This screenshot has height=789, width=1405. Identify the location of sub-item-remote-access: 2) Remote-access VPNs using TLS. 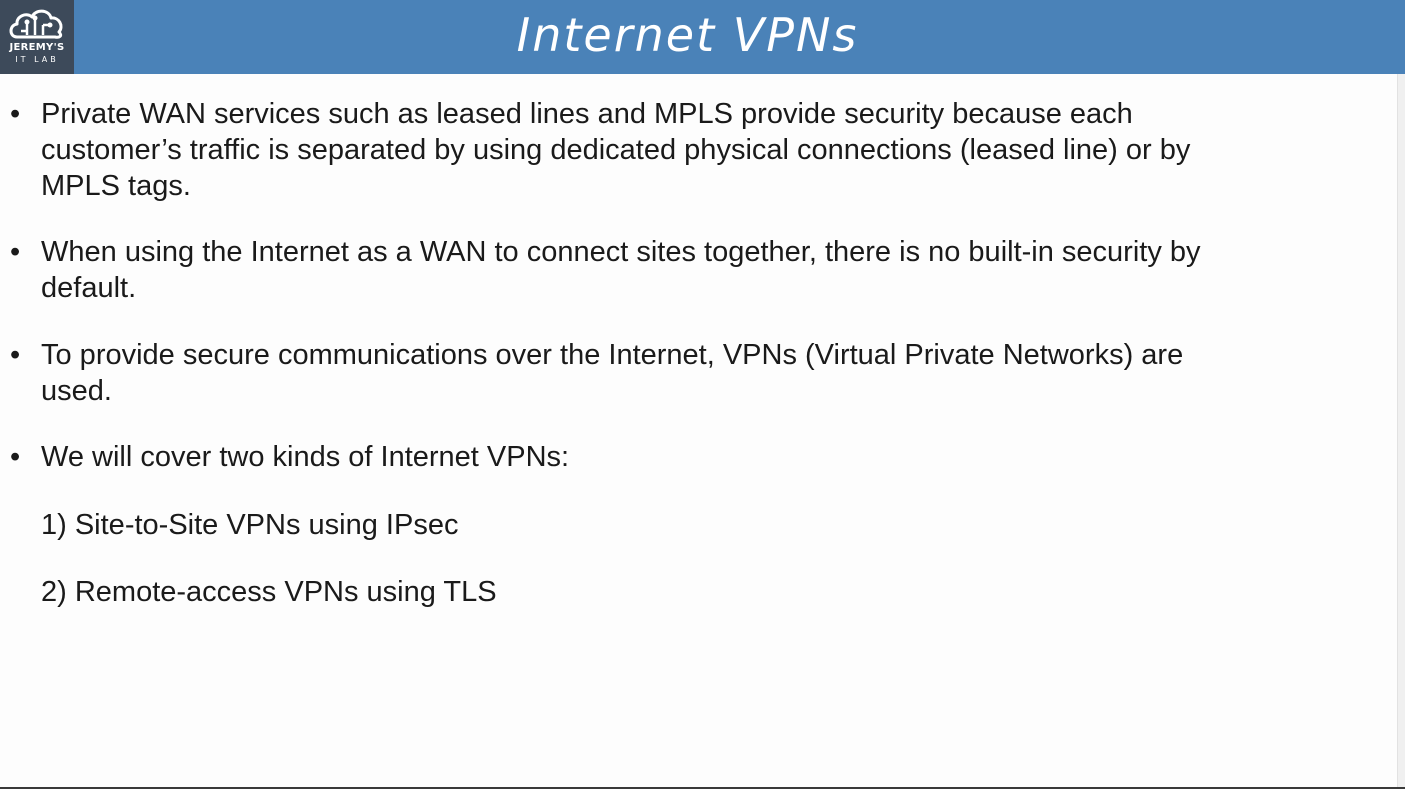
(269, 592).